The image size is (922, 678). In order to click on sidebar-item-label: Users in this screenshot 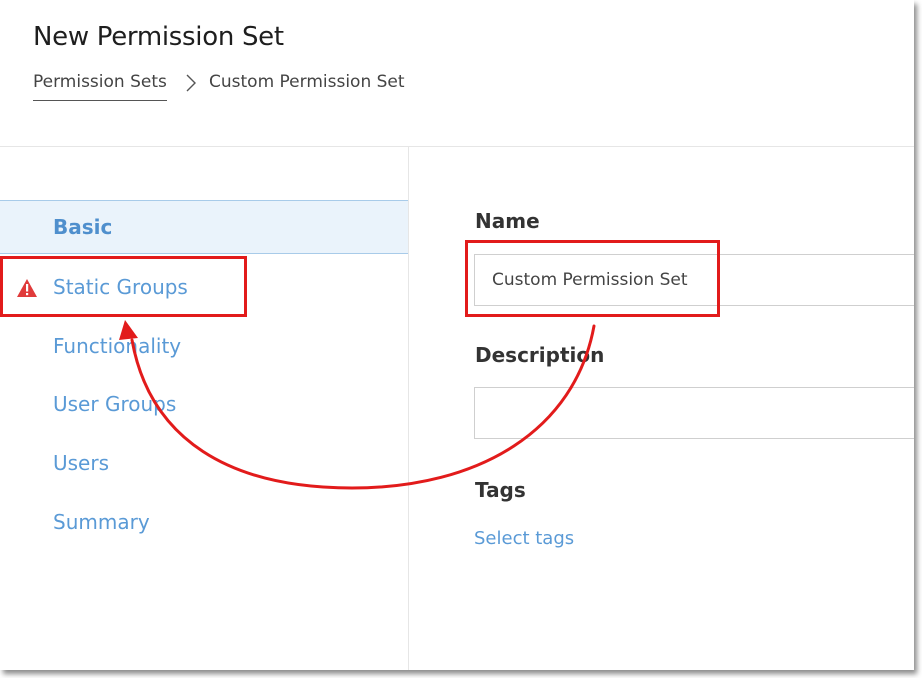, I will do `click(81, 463)`.